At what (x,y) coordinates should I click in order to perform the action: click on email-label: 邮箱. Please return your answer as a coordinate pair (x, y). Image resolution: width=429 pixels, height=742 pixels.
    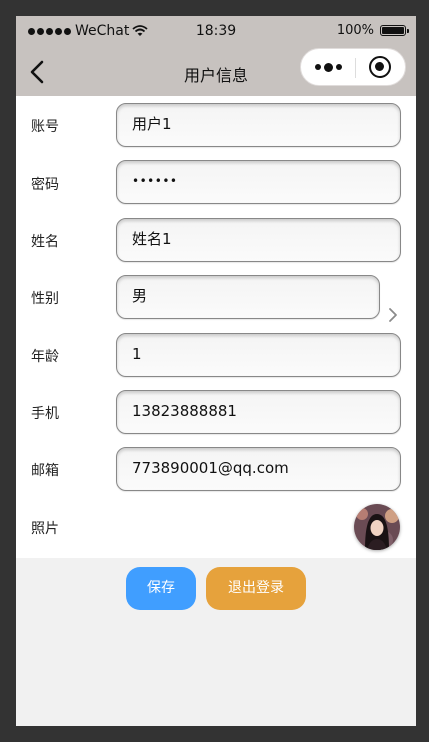
    Looking at the image, I should click on (45, 471).